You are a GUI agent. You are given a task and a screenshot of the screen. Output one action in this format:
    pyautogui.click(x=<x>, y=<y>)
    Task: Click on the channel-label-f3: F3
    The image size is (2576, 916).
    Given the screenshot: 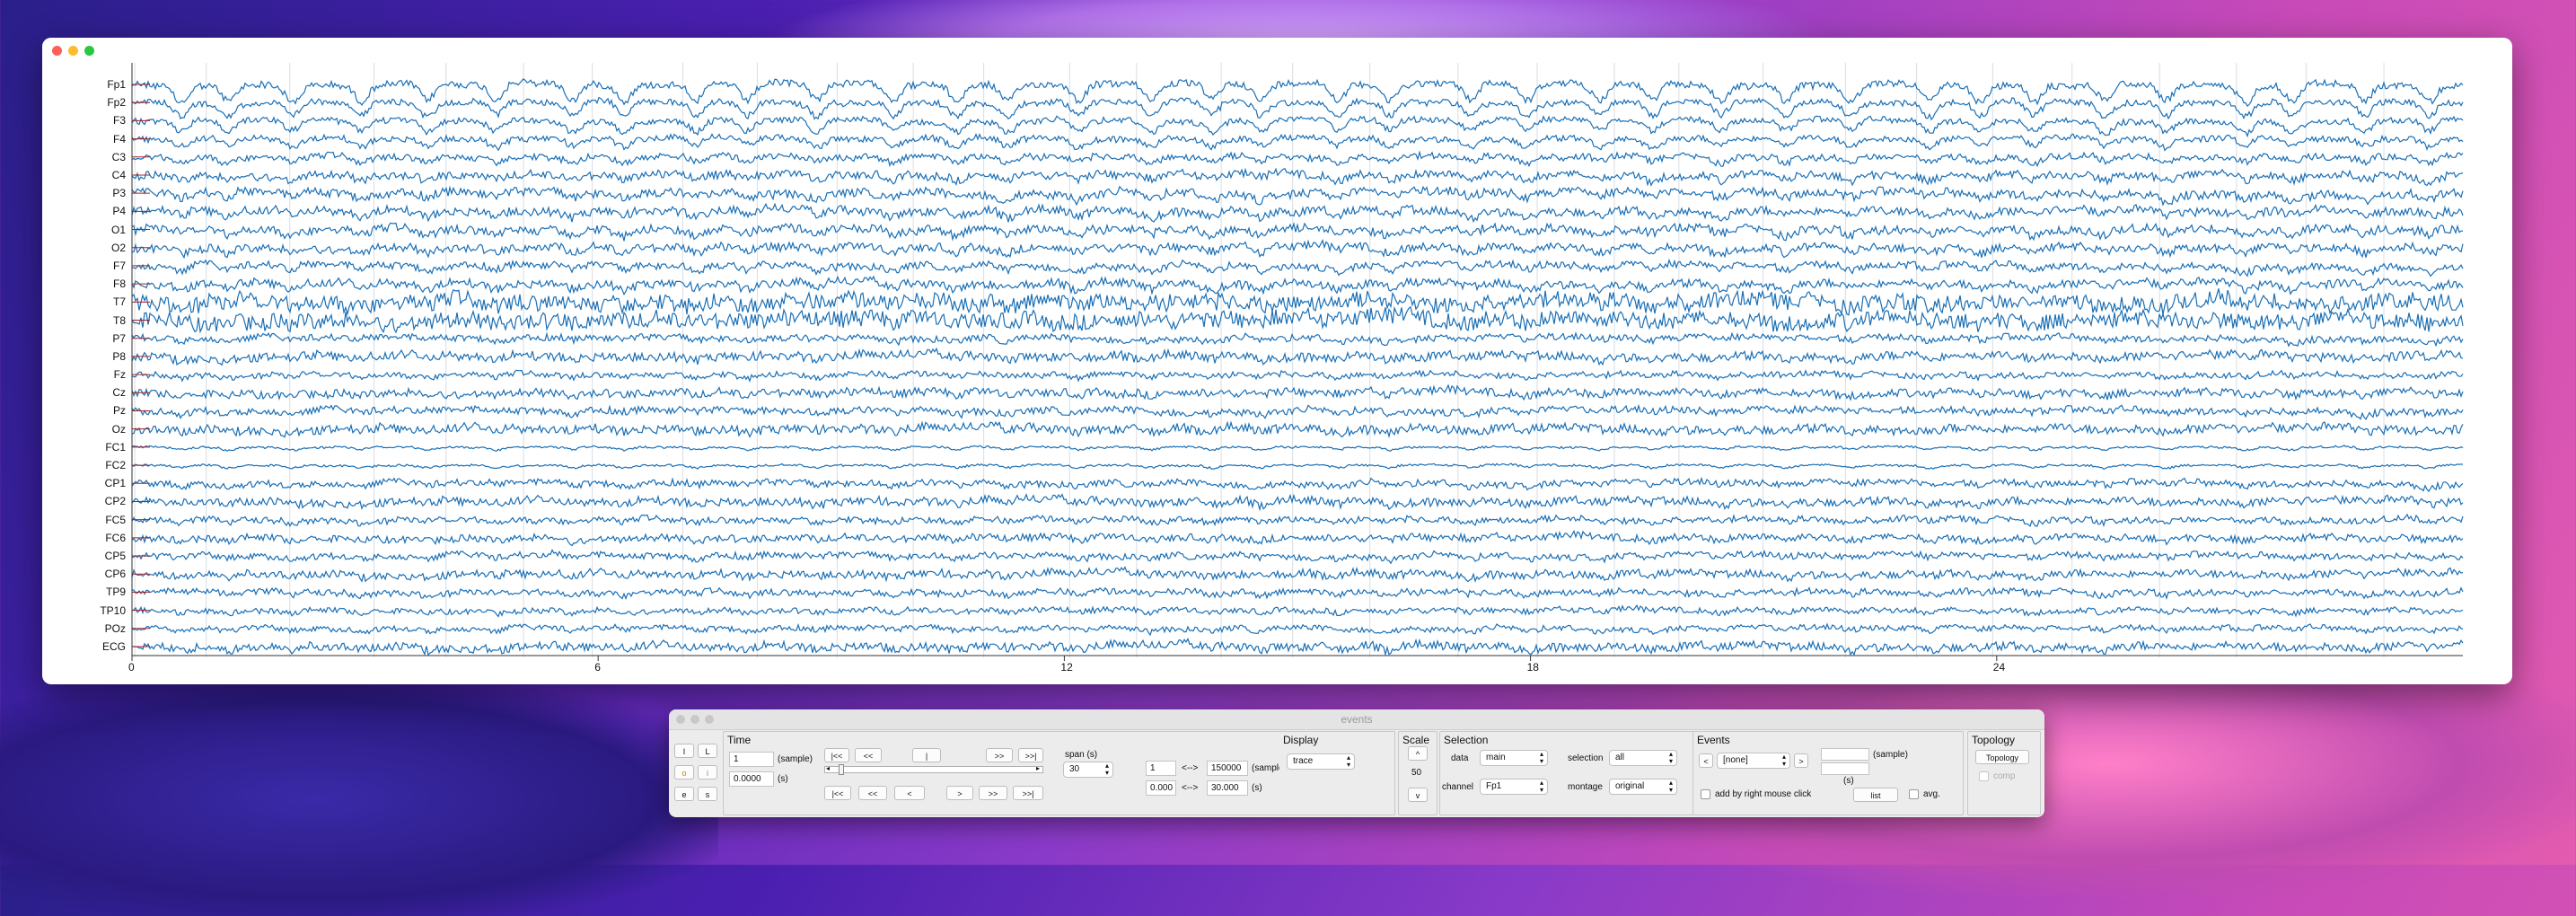 What is the action you would take?
    pyautogui.click(x=119, y=121)
    